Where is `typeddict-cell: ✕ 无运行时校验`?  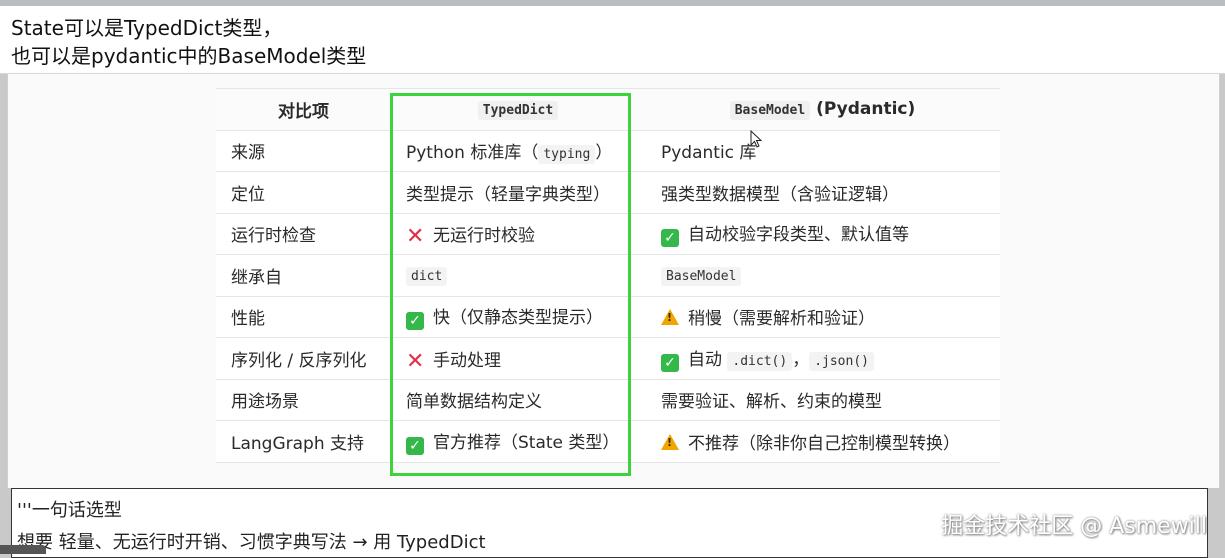 typeddict-cell: ✕ 无运行时校验 is located at coordinates (518, 233).